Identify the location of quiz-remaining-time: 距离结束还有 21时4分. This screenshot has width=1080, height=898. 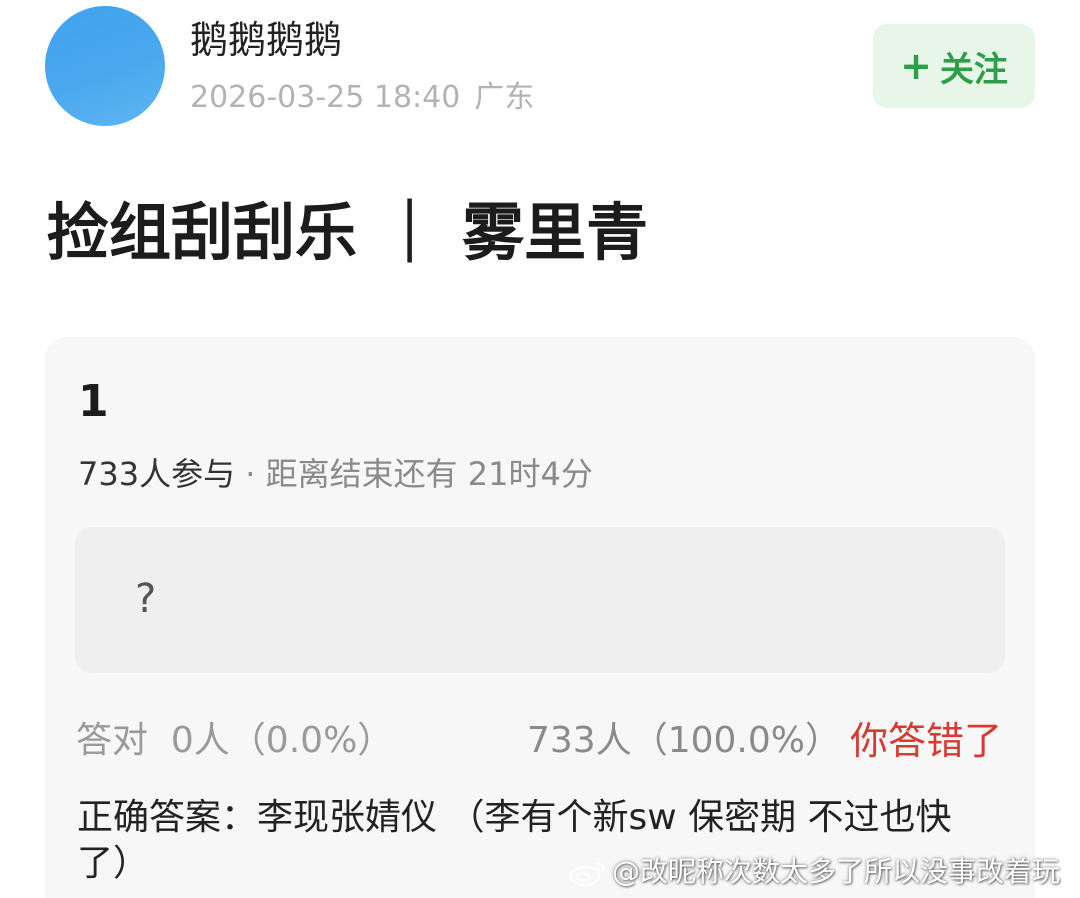
(429, 474).